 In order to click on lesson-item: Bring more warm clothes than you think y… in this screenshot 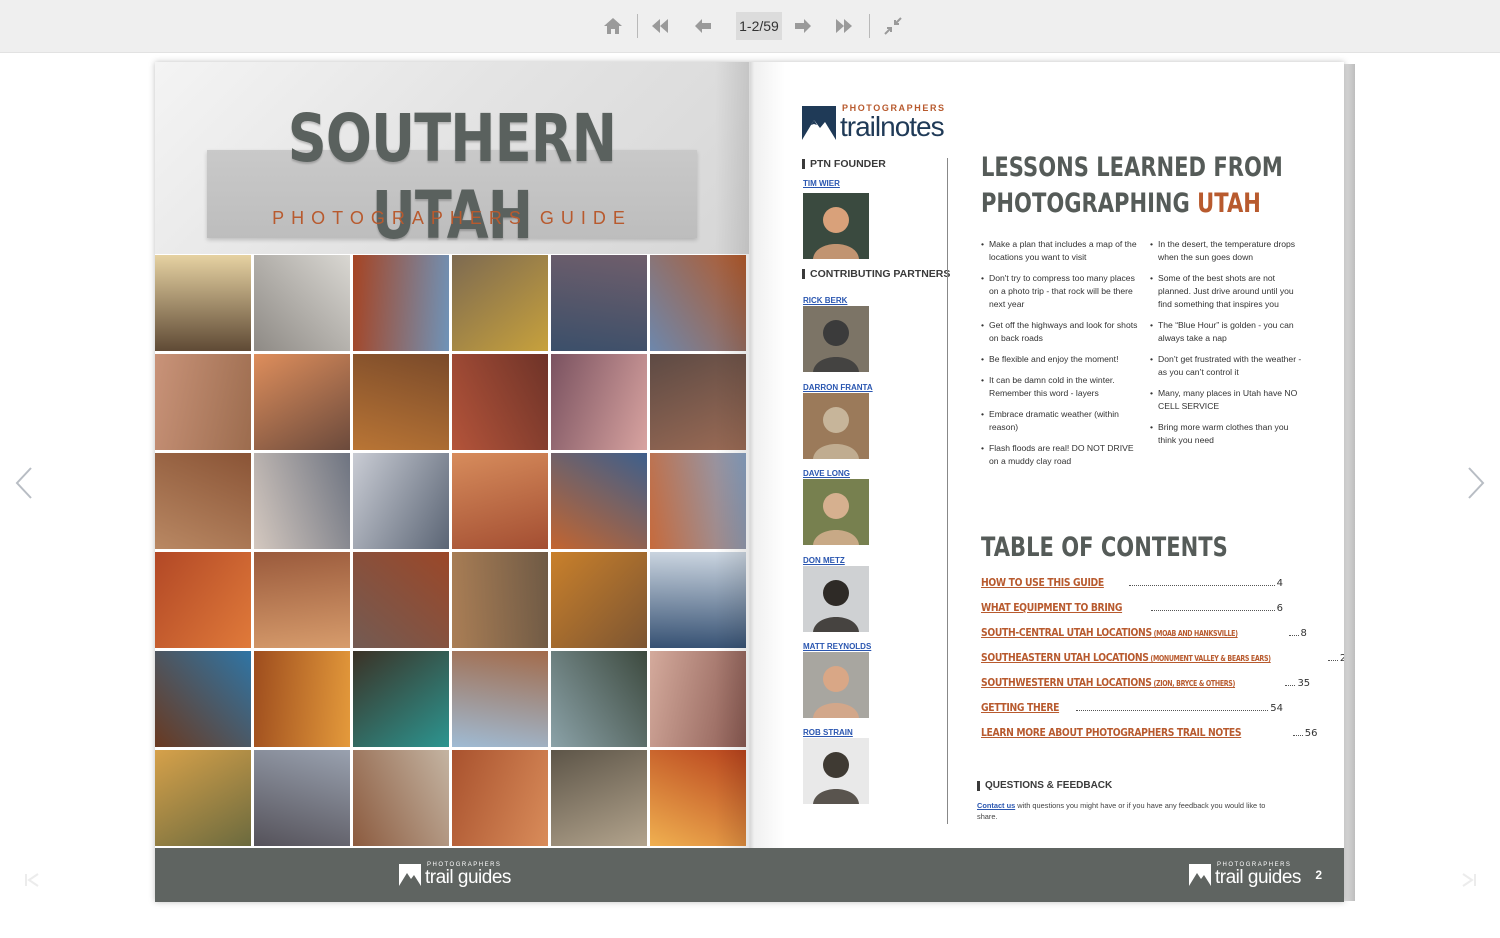, I will do `click(1226, 434)`.